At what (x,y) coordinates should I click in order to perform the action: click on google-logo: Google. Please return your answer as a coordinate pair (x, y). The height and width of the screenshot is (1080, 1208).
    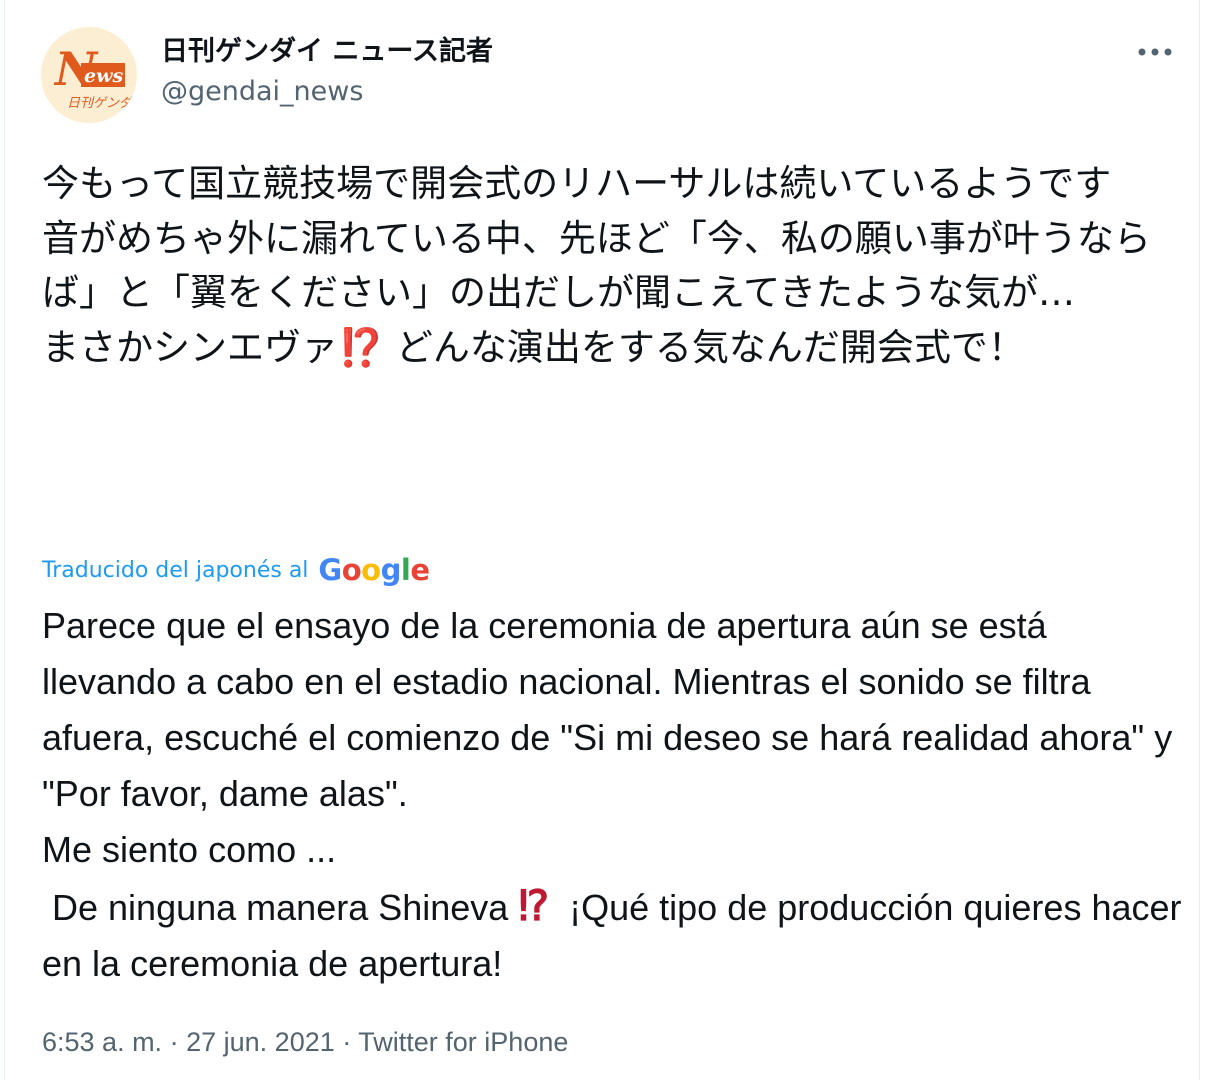
    Looking at the image, I should click on (374, 570).